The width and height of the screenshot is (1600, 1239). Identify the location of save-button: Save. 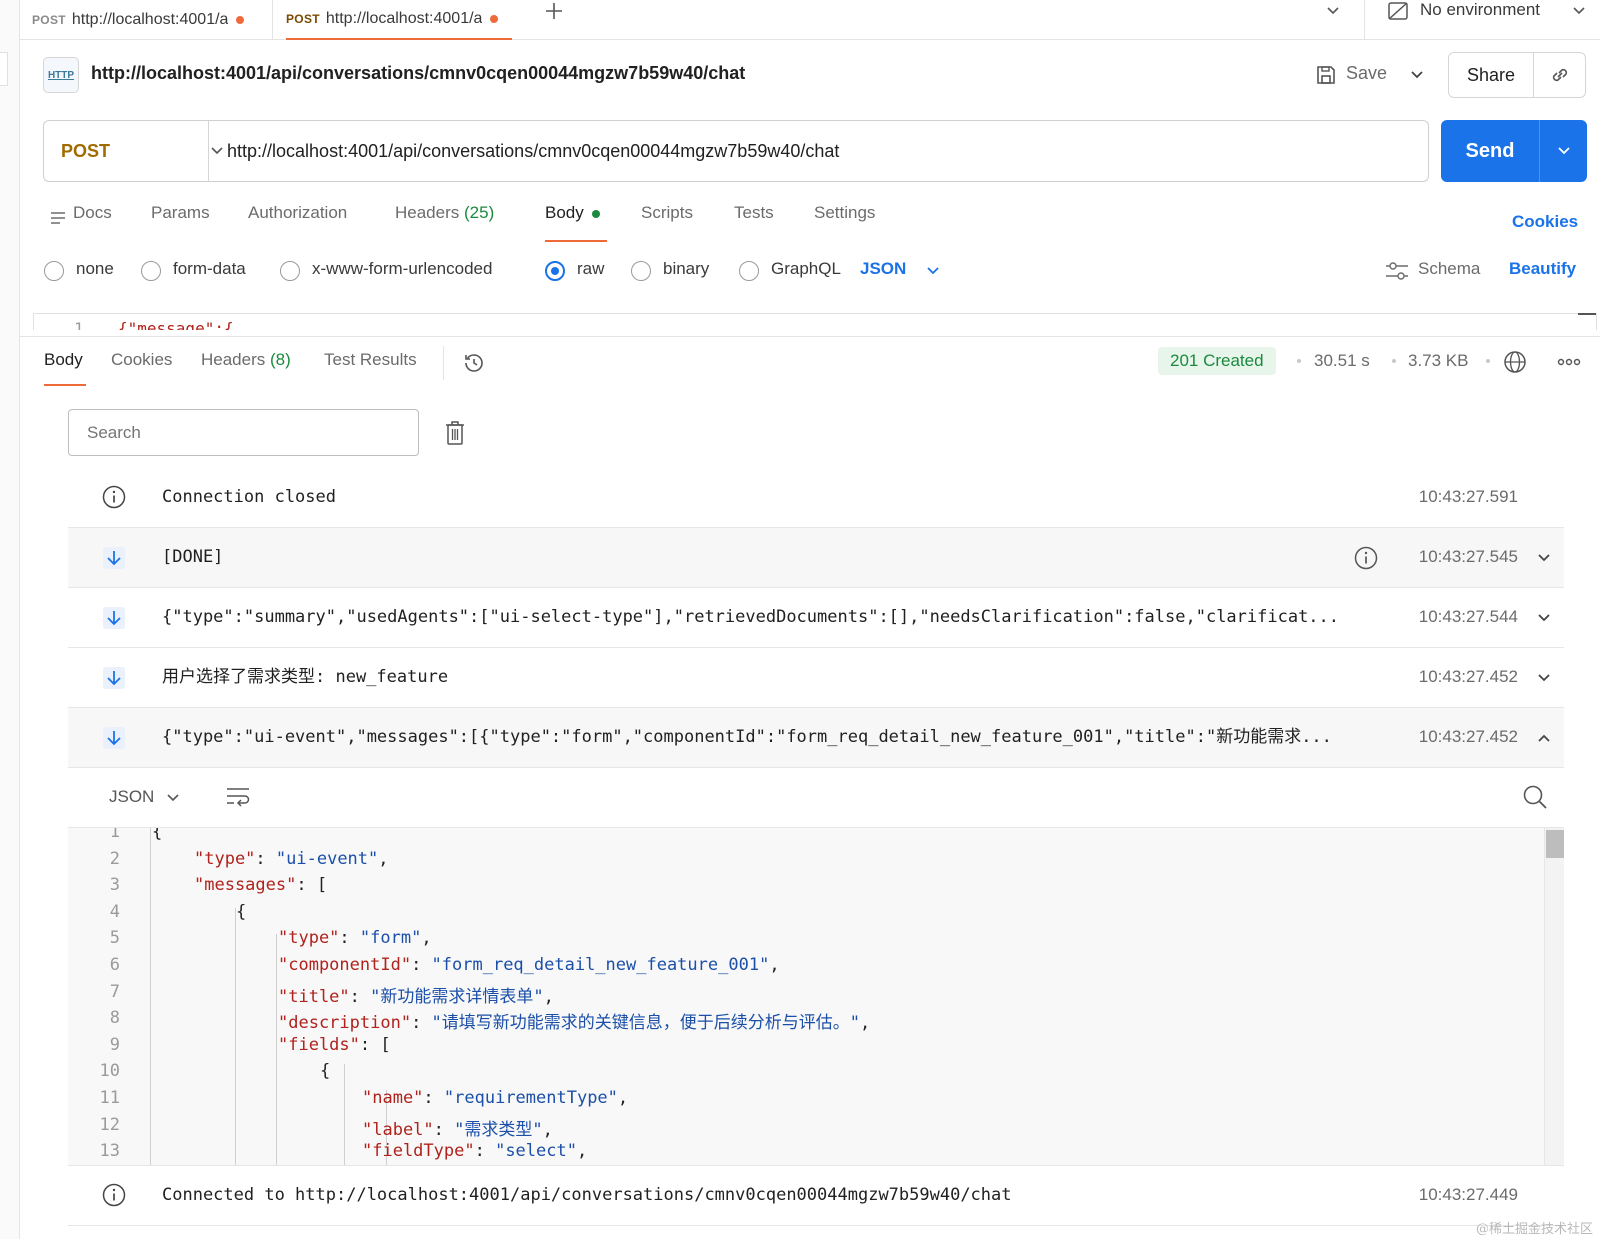
(1366, 73).